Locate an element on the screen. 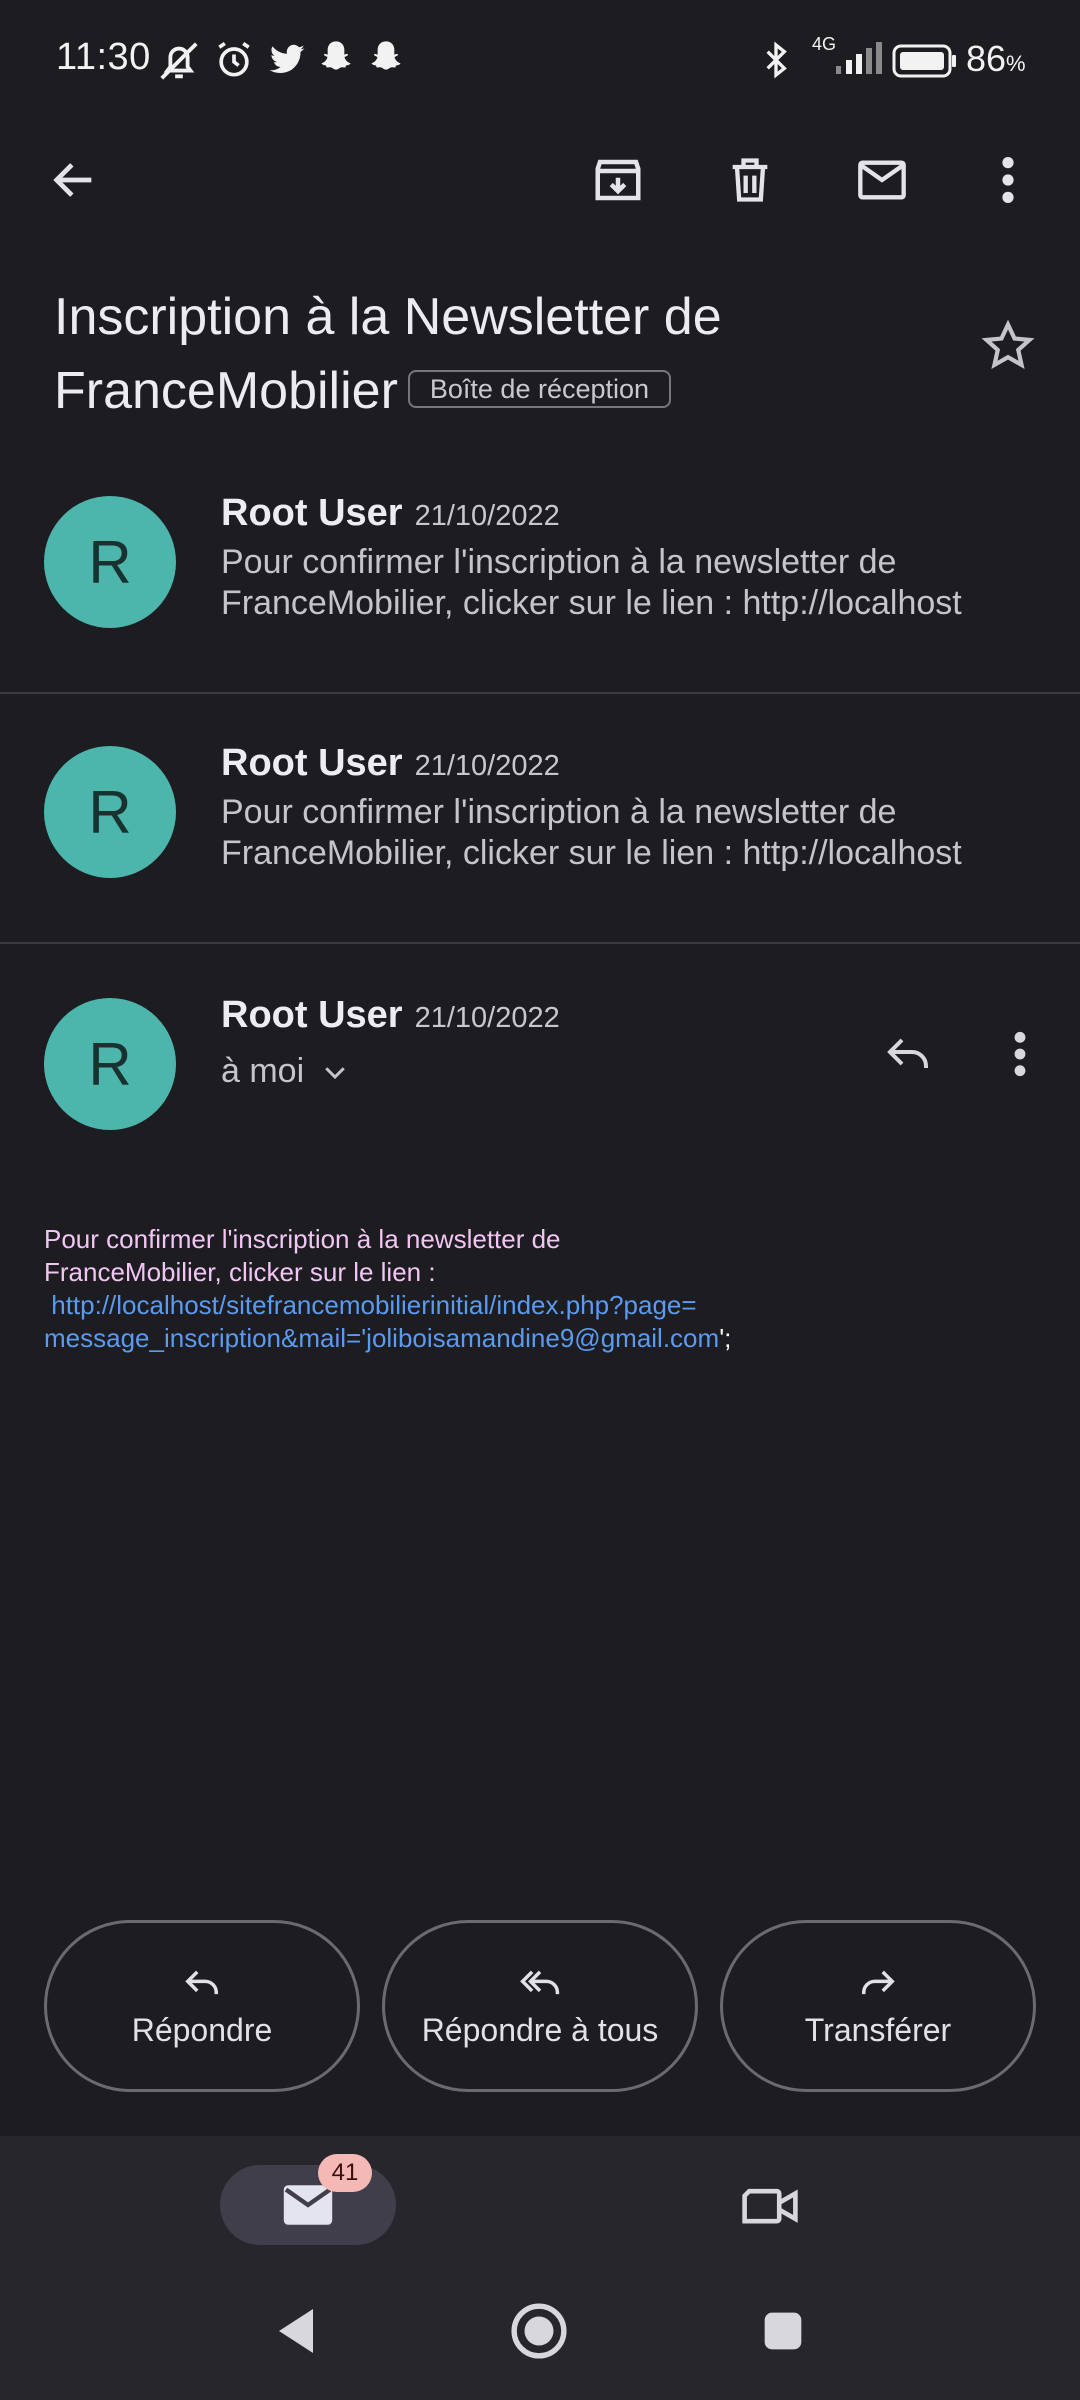  mark-unread-button is located at coordinates (882, 180).